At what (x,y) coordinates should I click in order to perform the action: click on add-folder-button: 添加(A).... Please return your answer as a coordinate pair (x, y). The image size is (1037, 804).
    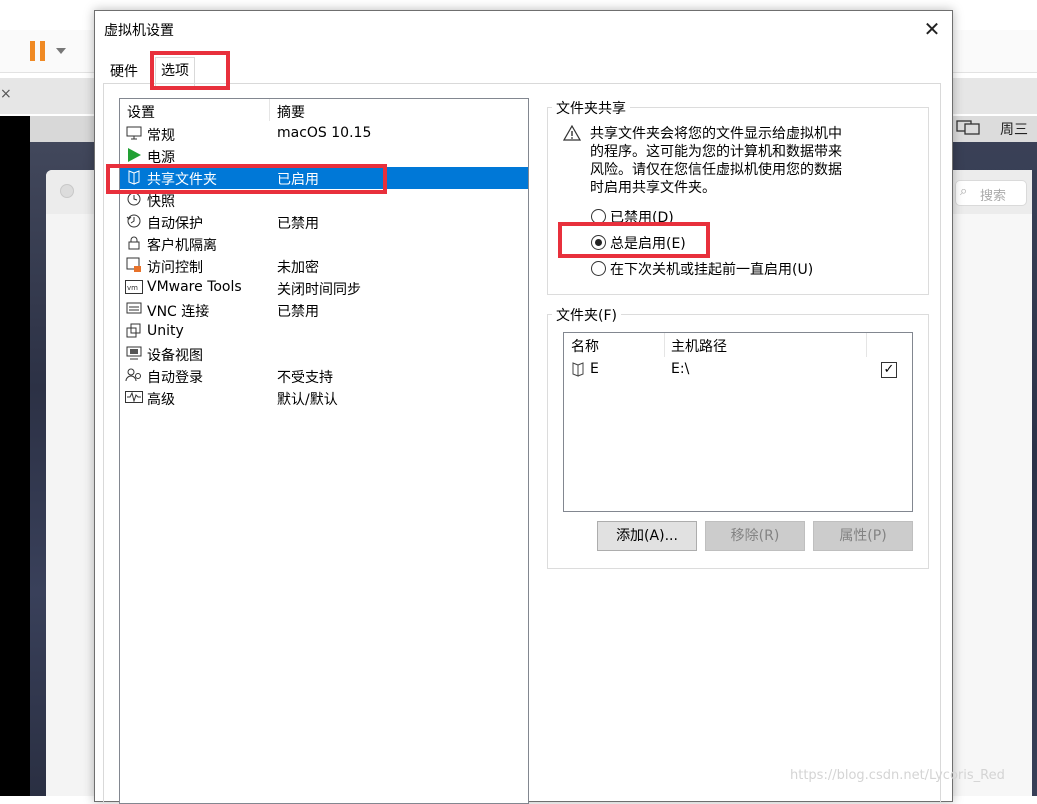
    Looking at the image, I should click on (647, 536).